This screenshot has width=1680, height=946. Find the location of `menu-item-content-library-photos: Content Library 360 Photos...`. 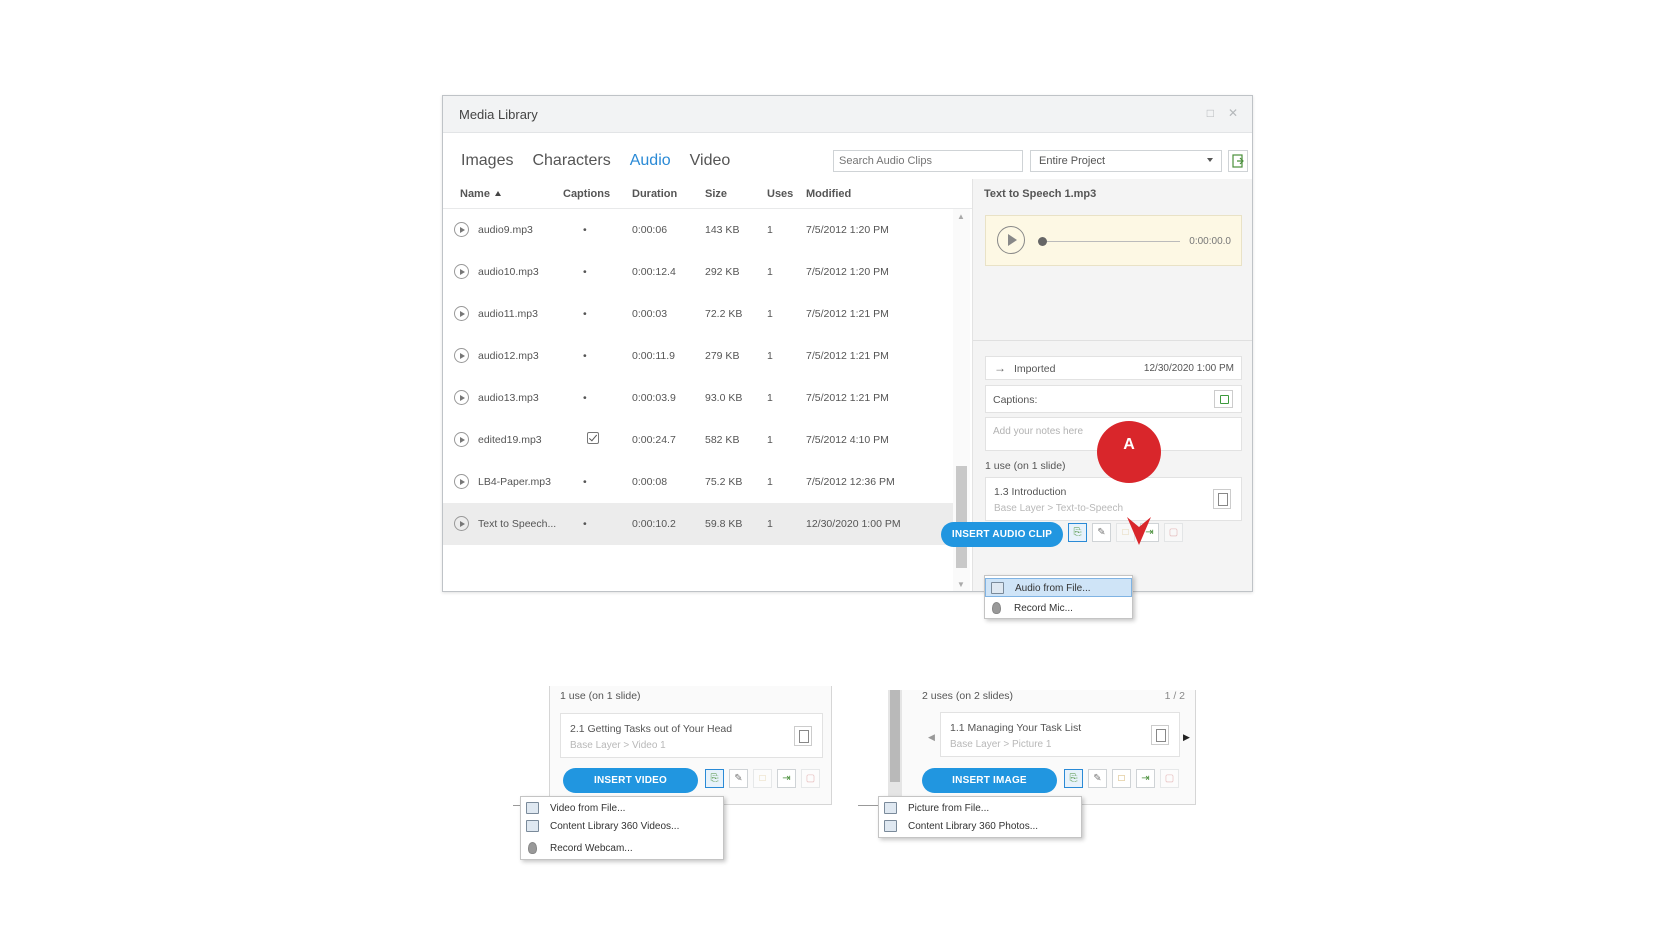

menu-item-content-library-photos: Content Library 360 Photos... is located at coordinates (980, 826).